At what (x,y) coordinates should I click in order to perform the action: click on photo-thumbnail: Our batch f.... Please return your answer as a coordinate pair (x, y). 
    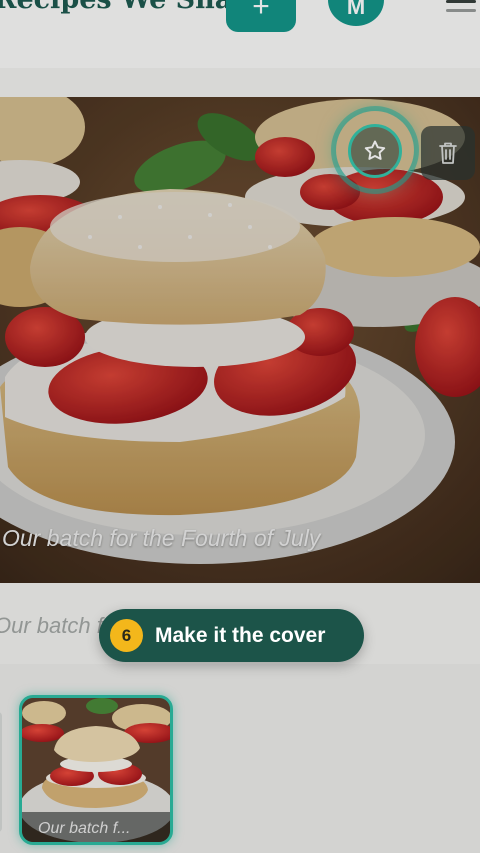
    Looking at the image, I should click on (96, 770).